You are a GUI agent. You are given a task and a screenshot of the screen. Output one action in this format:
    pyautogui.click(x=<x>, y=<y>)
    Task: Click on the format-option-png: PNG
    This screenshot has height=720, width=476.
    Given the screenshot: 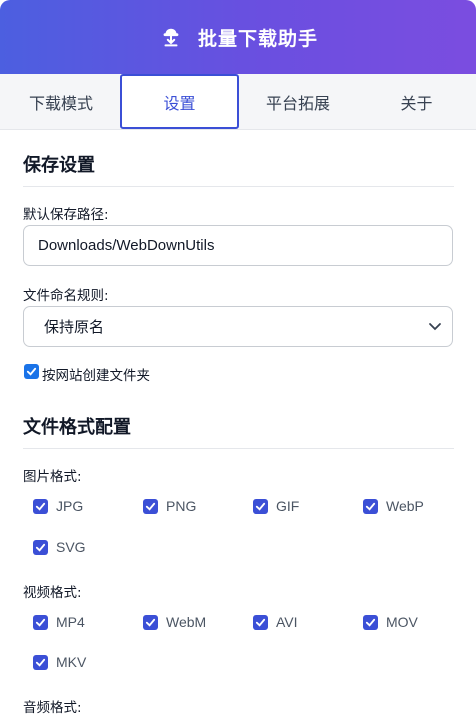 What is the action you would take?
    pyautogui.click(x=169, y=506)
    